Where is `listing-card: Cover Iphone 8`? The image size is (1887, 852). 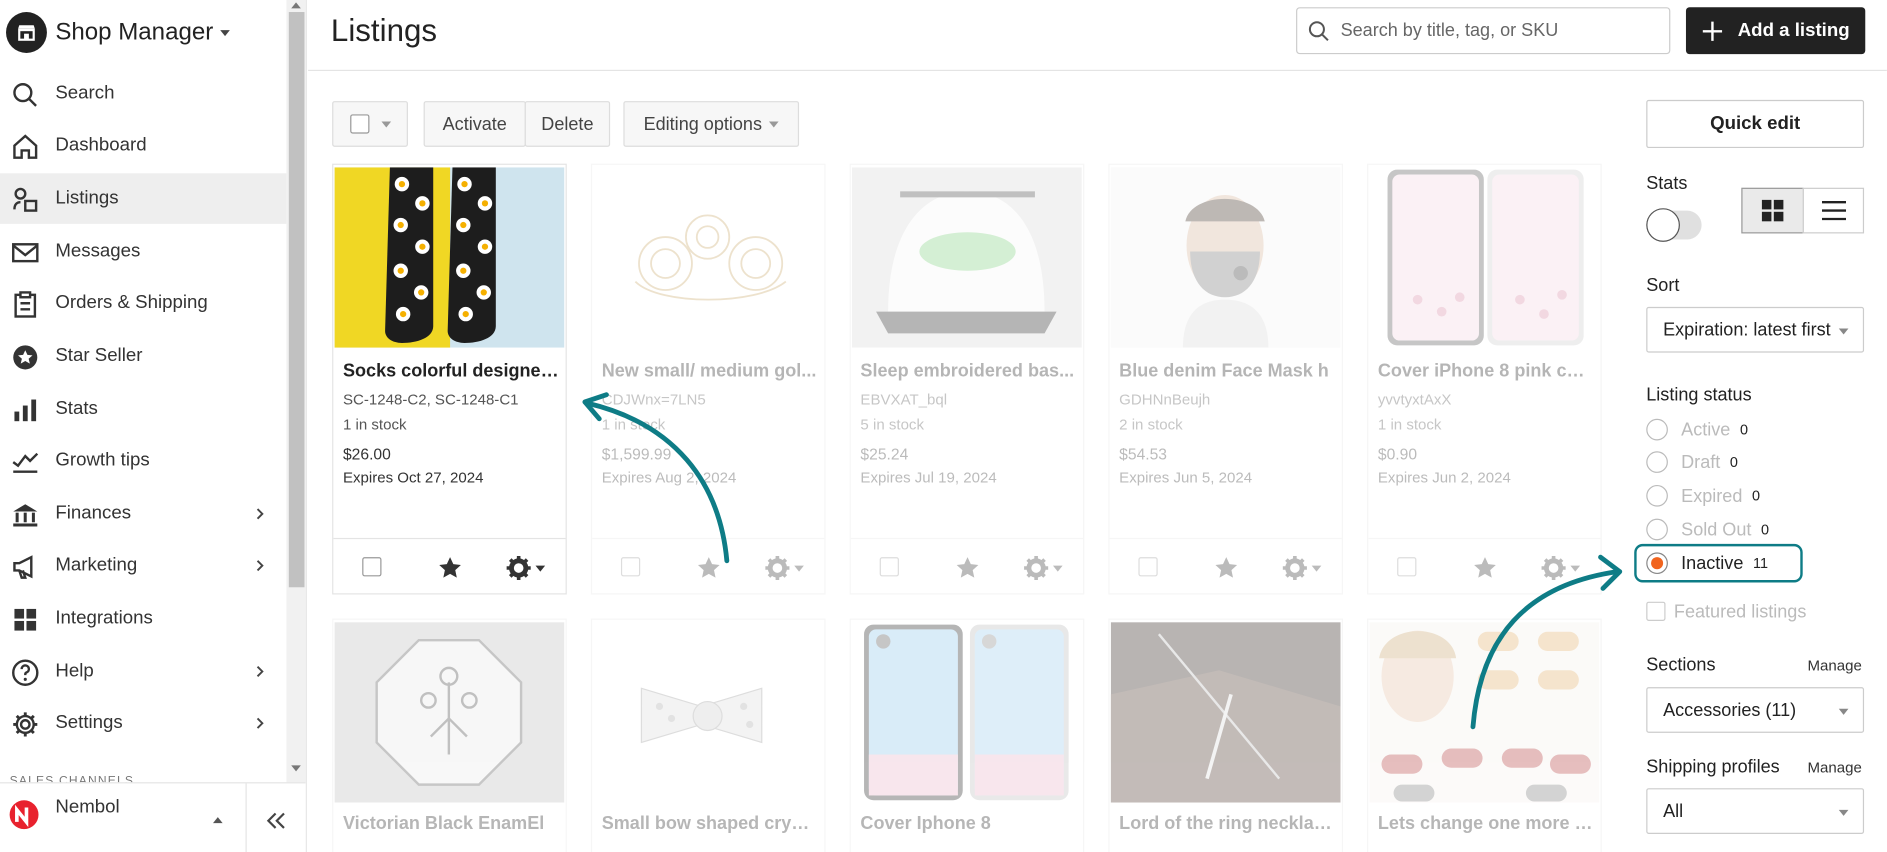
listing-card: Cover Iphone 8 is located at coordinates (967, 735).